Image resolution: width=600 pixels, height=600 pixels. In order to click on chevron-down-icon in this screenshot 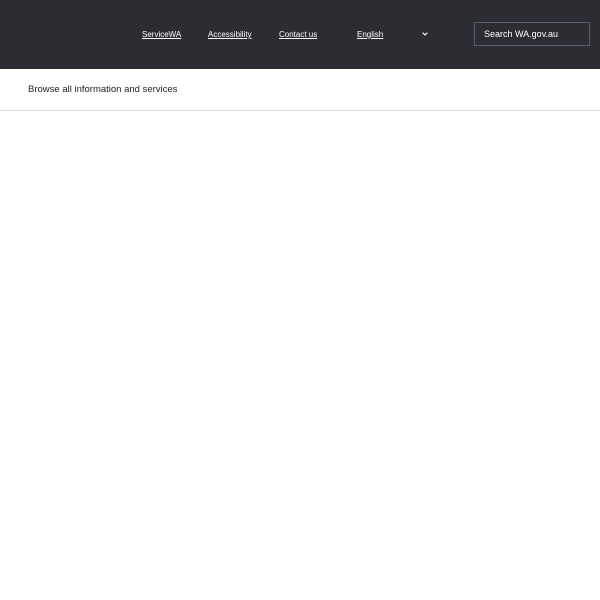, I will do `click(425, 34)`.